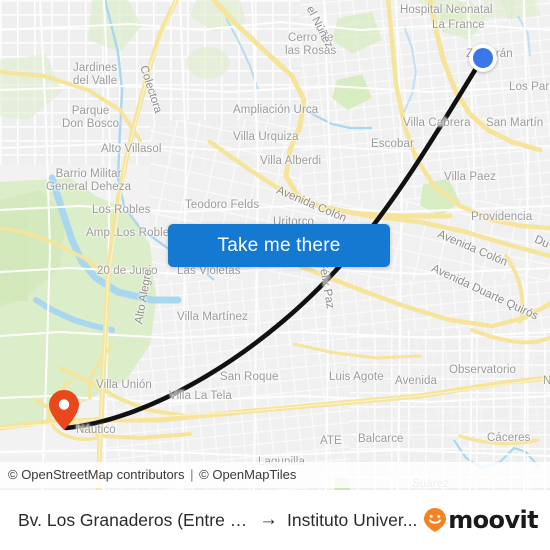 This screenshot has width=550, height=550. I want to click on arrow-right-icon: →, so click(268, 519).